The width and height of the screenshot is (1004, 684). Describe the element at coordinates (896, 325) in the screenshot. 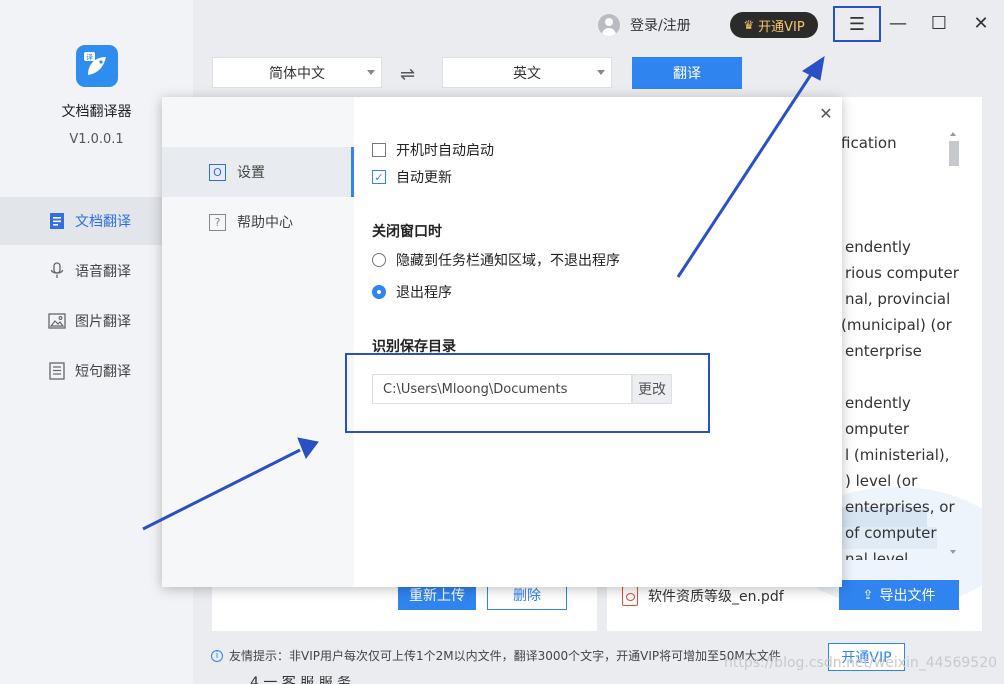

I see `translated-text-line: (municipal) (or` at that location.